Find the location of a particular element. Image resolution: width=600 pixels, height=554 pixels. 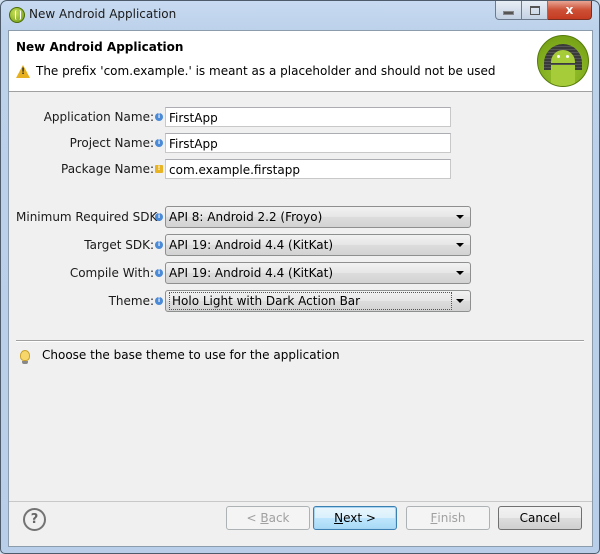

compile-with-select: API 19: Android 4.4 (KitKat) is located at coordinates (318, 273).